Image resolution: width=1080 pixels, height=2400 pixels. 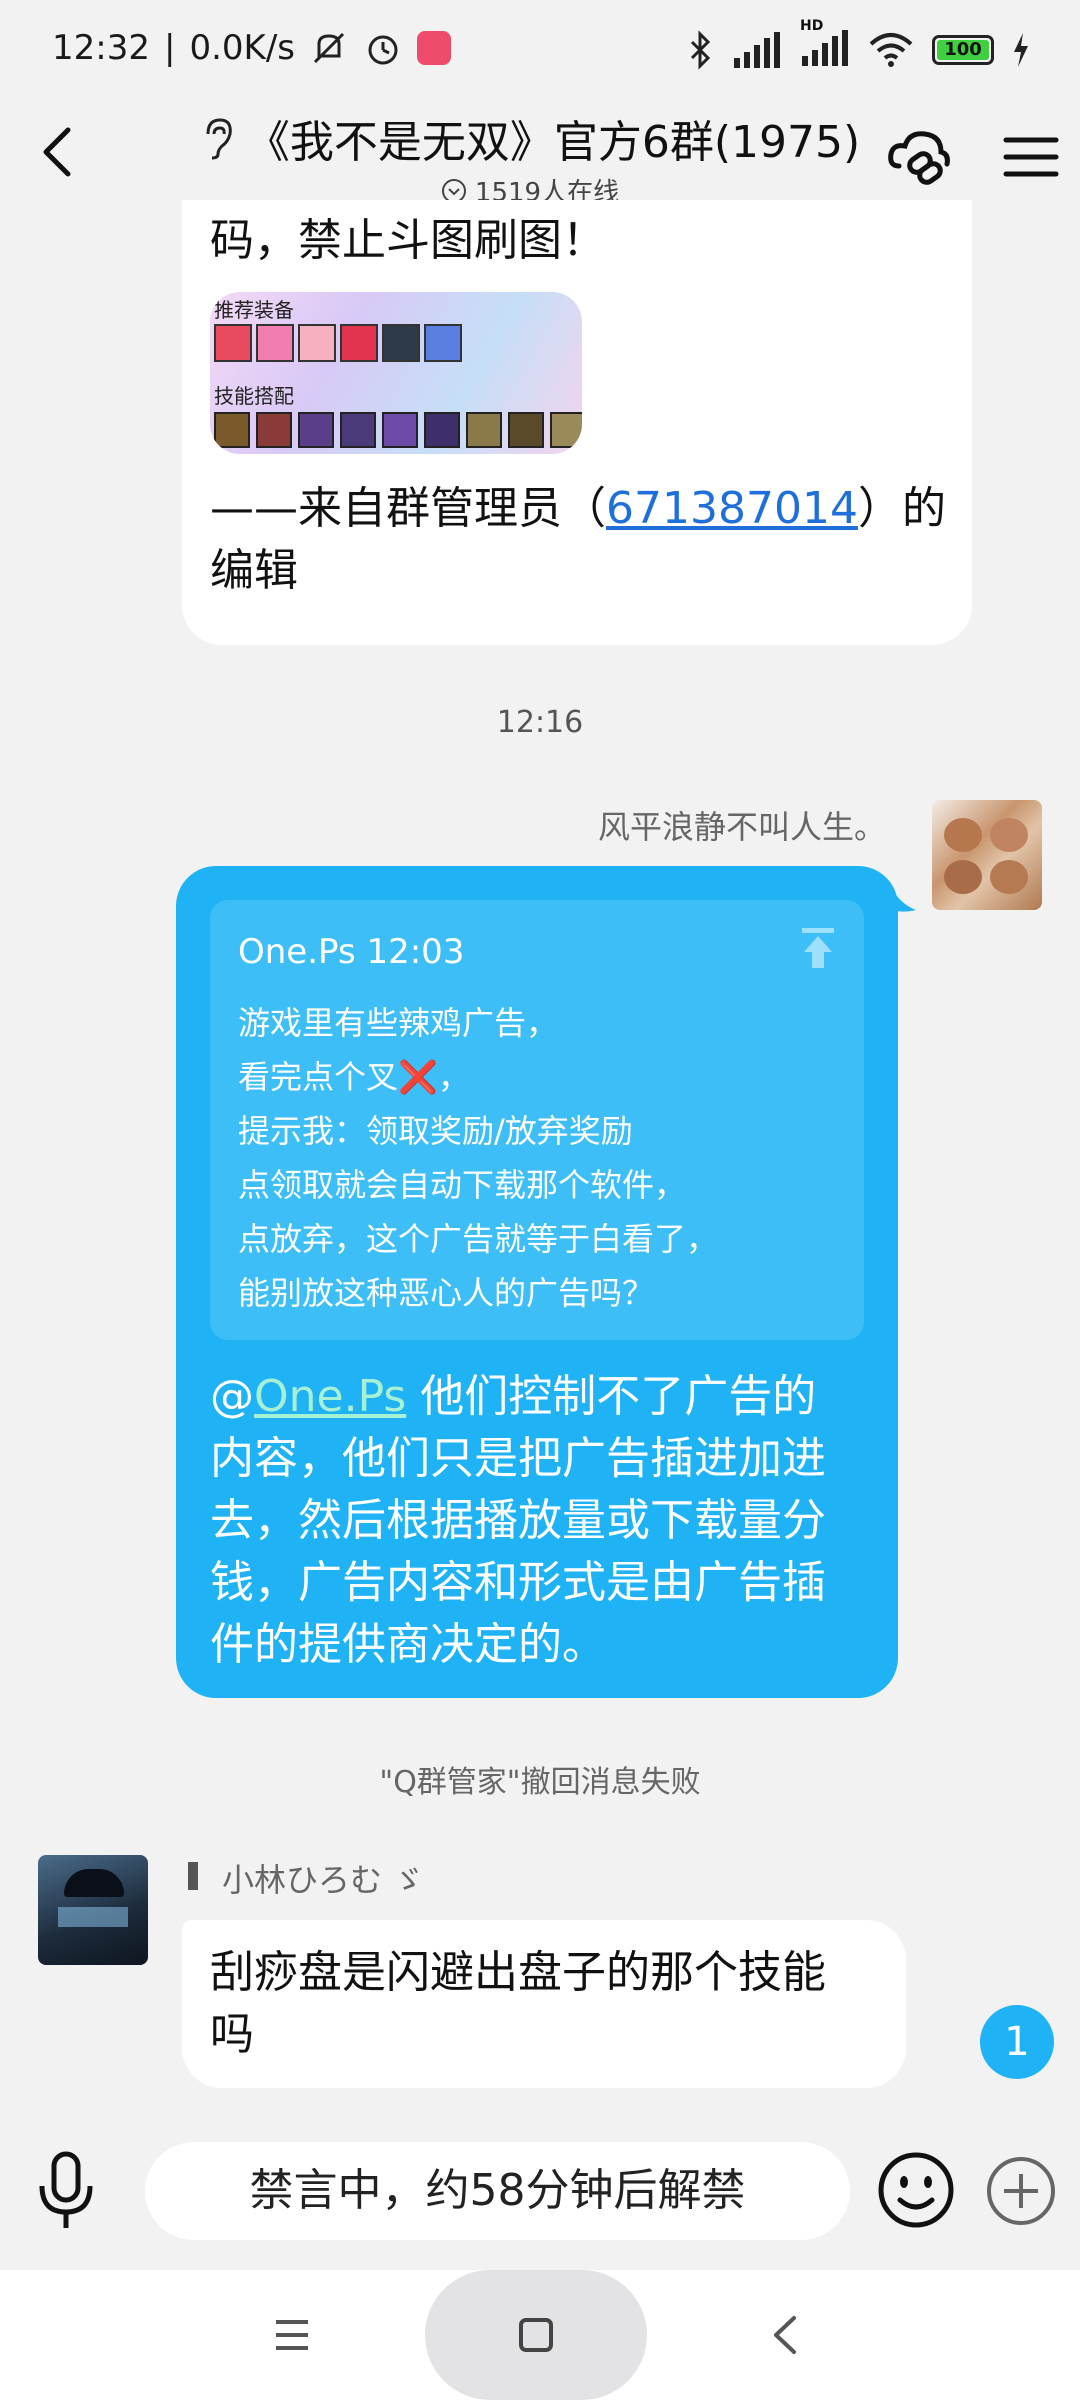 What do you see at coordinates (555, 2004) in the screenshot?
I see `incoming-text: 刮痧盘是闪避出盘子的那个技能 吗` at bounding box center [555, 2004].